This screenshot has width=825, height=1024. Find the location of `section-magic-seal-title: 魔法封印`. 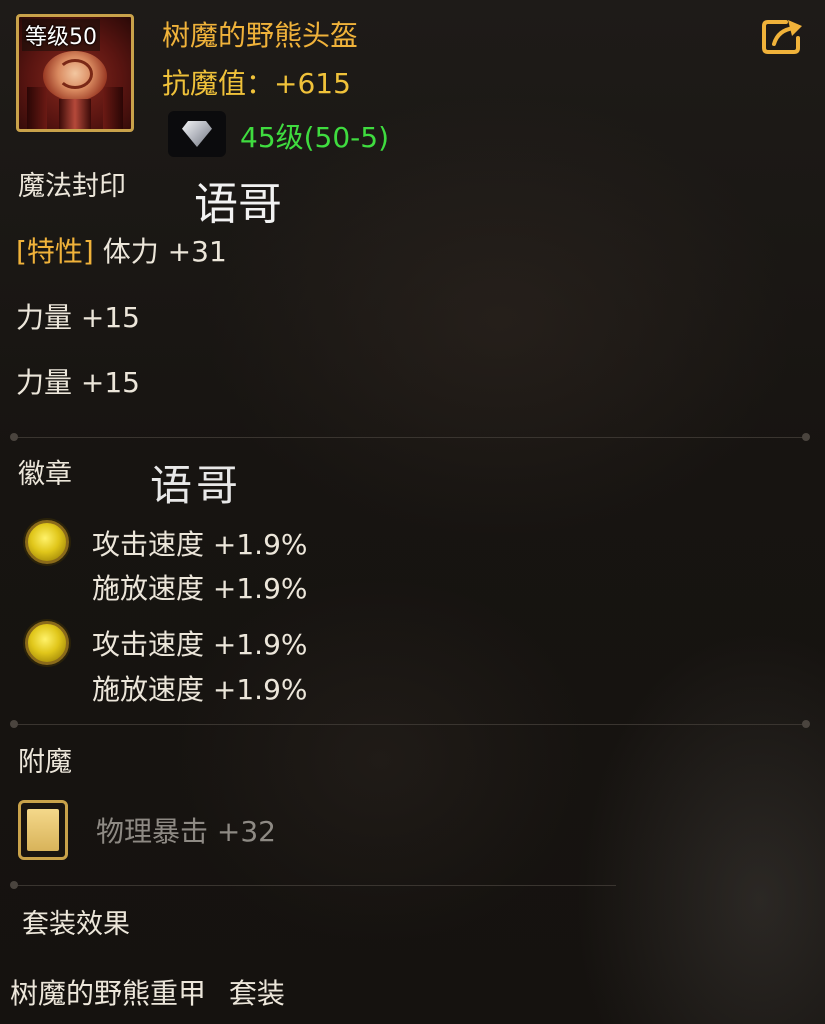

section-magic-seal-title: 魔法封印 is located at coordinates (72, 186).